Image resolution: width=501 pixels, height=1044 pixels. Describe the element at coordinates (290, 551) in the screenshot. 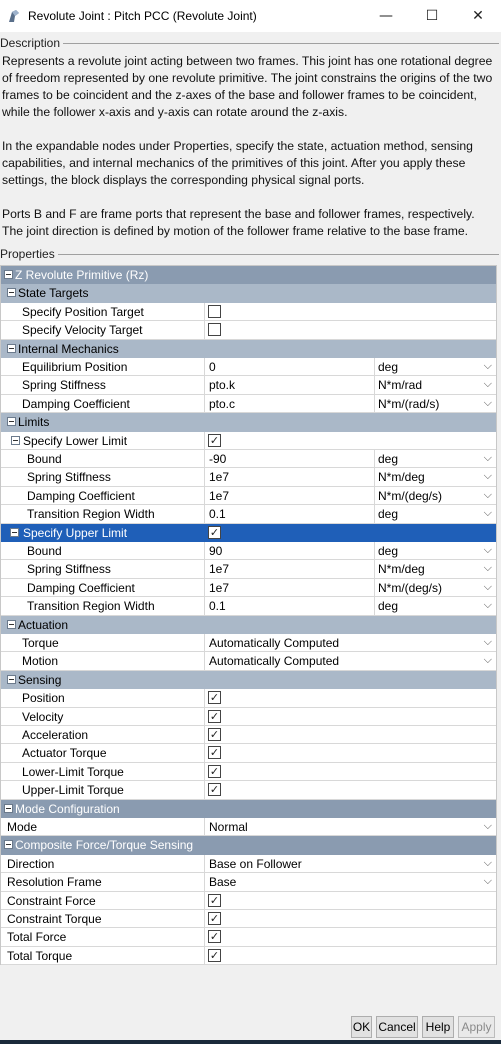

I see `property-value-field: 90` at that location.